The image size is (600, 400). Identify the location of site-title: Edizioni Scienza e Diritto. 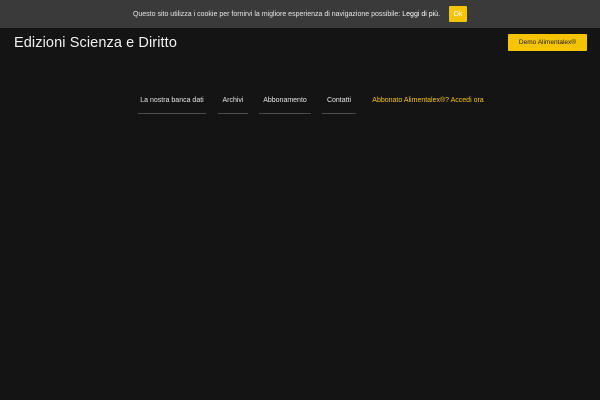
(95, 43).